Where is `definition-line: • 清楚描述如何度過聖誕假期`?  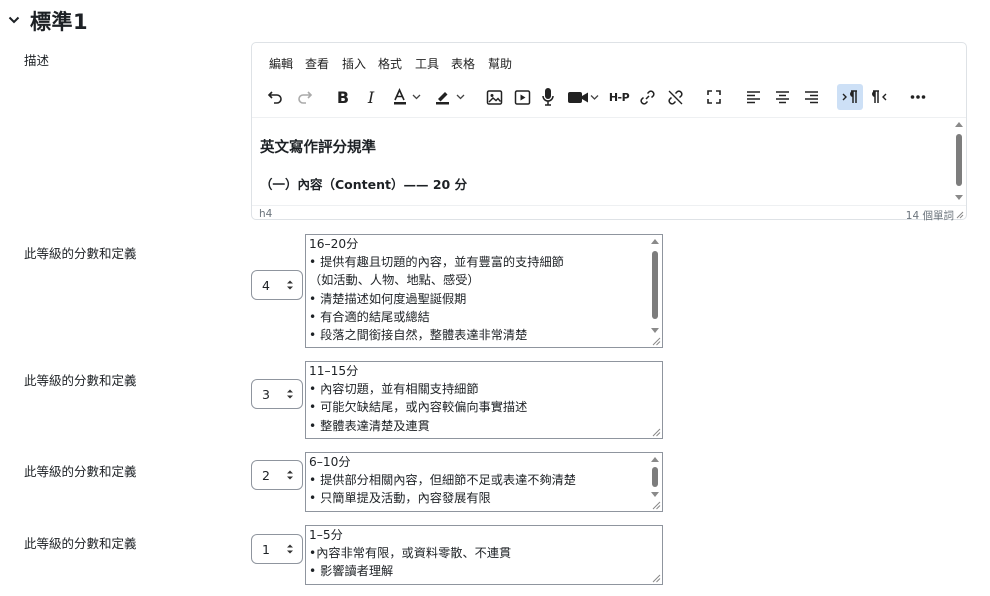 definition-line: • 清楚描述如何度過聖誕假期 is located at coordinates (388, 298).